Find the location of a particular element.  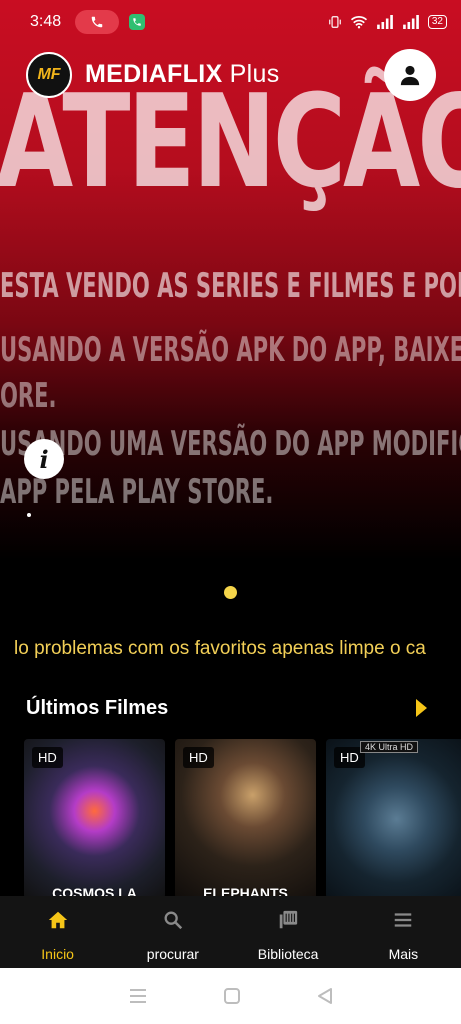

movie-poster: HD ELEPHANTS is located at coordinates (245, 819).